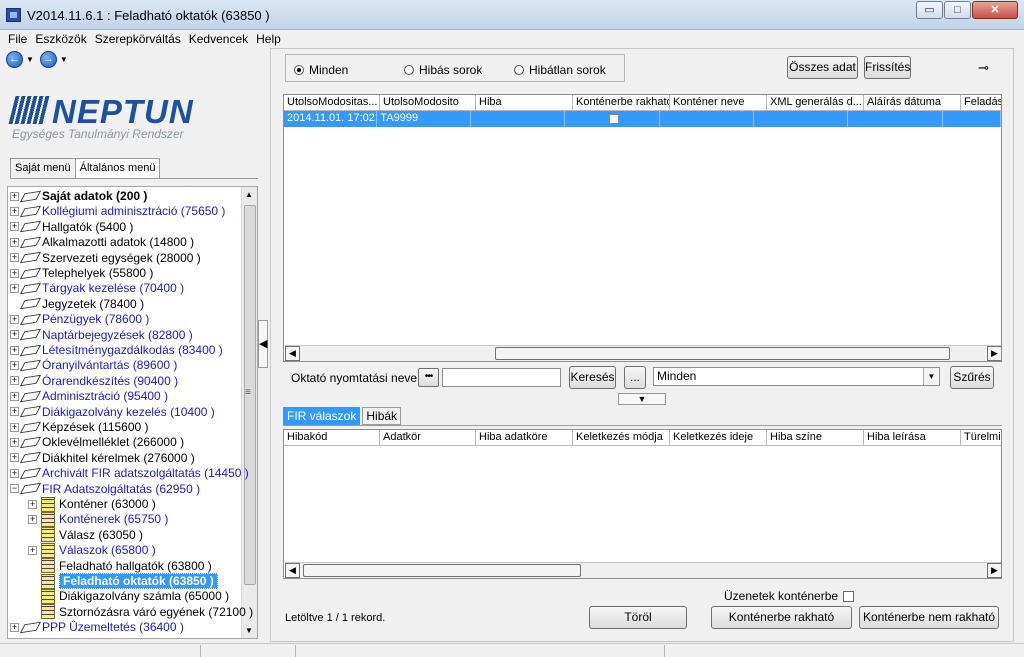  I want to click on tree-item: + Válaszok (65800 ), so click(92, 550).